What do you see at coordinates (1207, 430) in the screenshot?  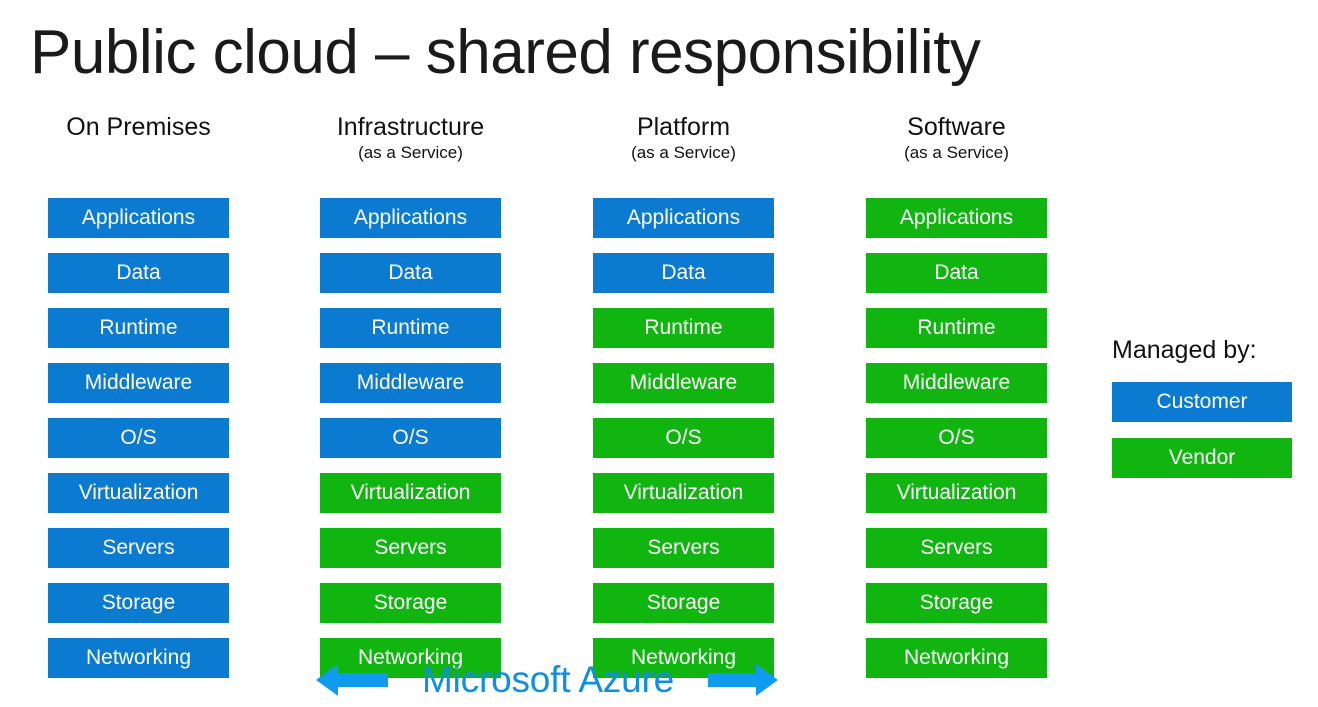 I see `legend-entries: Customer Vendor` at bounding box center [1207, 430].